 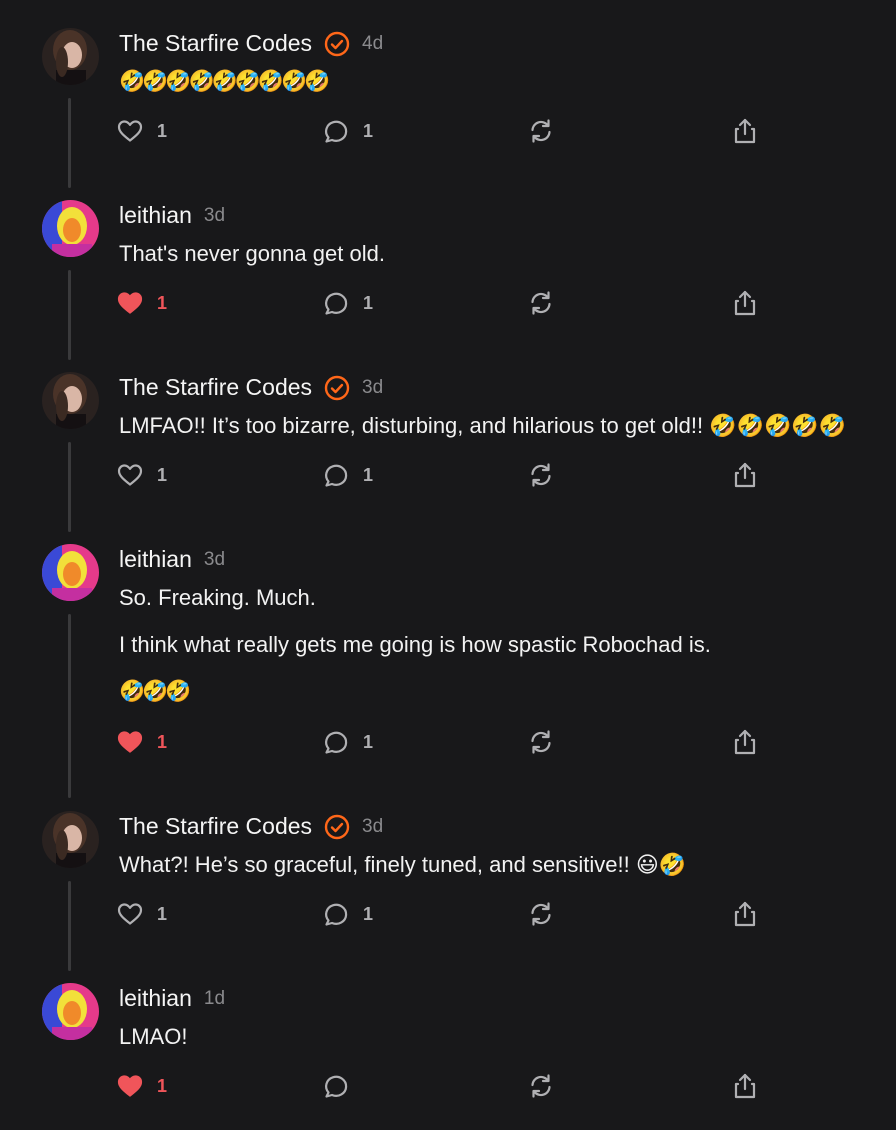 I want to click on reply-button, so click(x=336, y=1086).